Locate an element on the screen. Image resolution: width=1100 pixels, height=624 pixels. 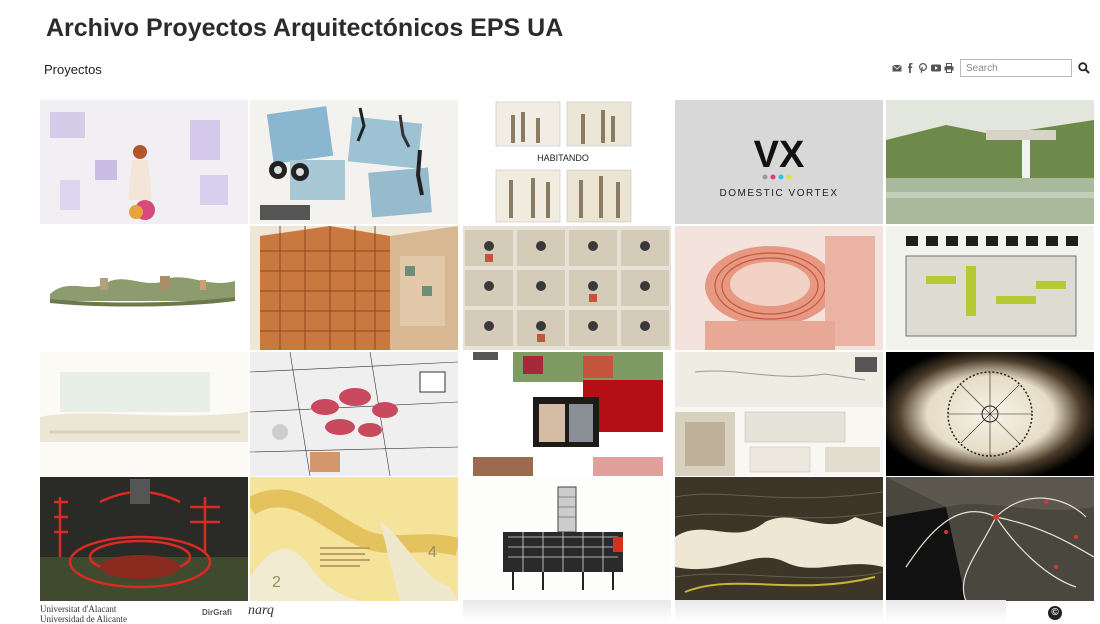
search-input is located at coordinates (1016, 68).